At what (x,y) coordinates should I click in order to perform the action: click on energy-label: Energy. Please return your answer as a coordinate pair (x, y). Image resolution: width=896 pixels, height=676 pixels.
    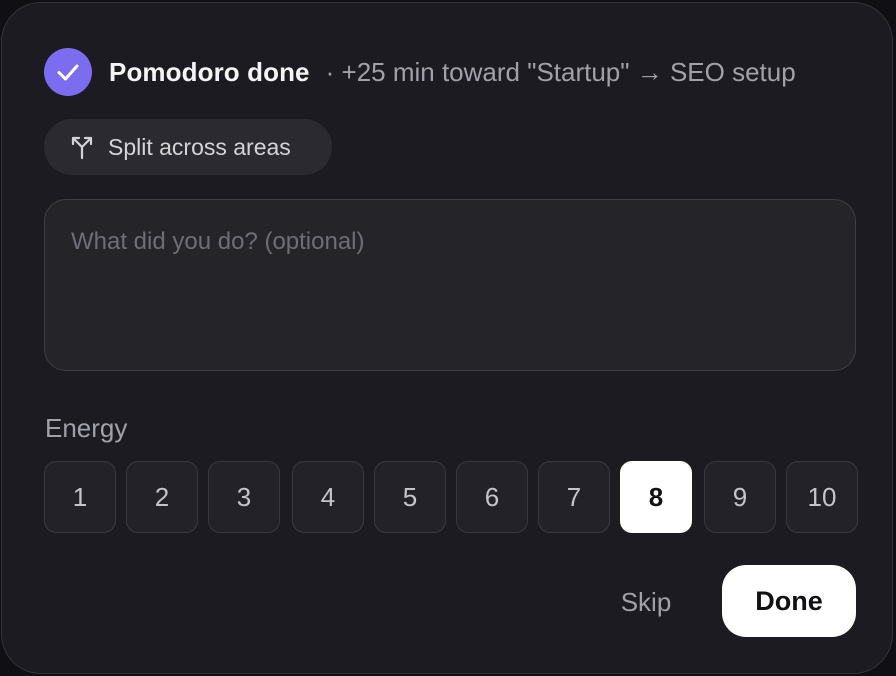
    Looking at the image, I should click on (86, 428).